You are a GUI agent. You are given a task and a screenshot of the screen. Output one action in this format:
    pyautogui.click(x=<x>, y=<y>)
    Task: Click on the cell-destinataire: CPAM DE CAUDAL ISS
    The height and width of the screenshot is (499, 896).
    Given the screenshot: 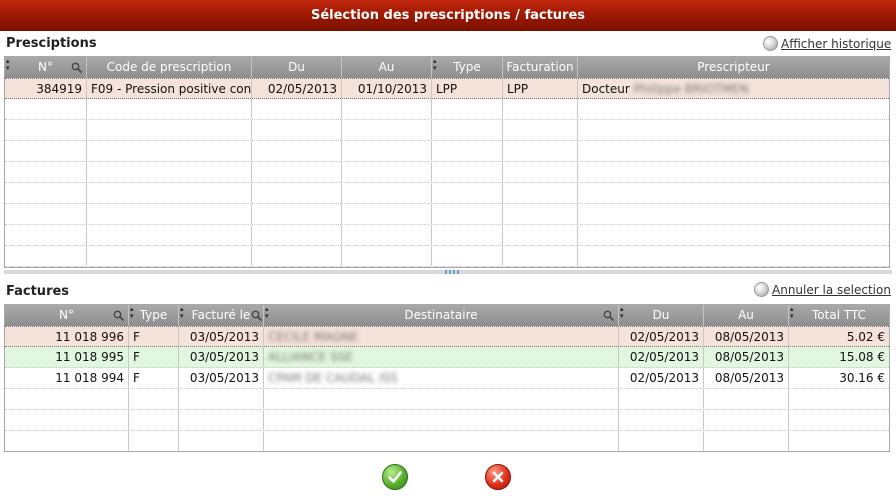 What is the action you would take?
    pyautogui.click(x=441, y=378)
    